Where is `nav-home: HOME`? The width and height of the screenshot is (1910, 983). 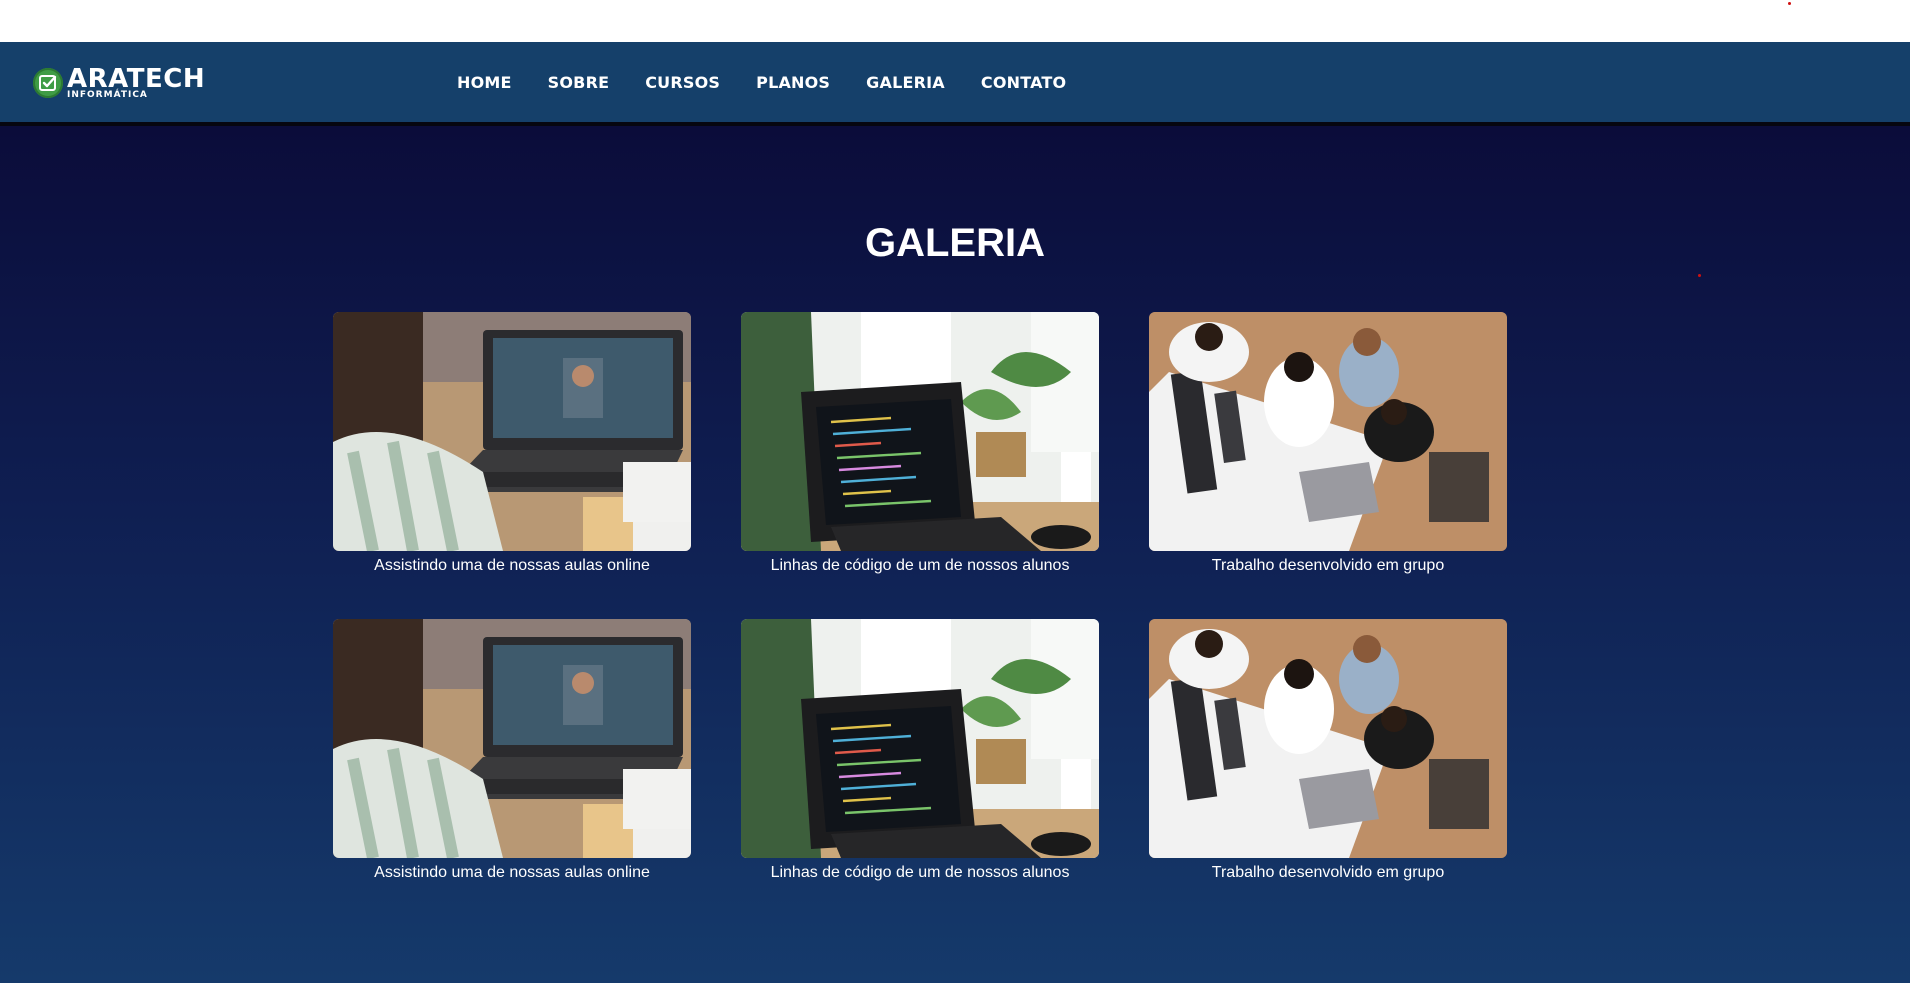 nav-home: HOME is located at coordinates (484, 82).